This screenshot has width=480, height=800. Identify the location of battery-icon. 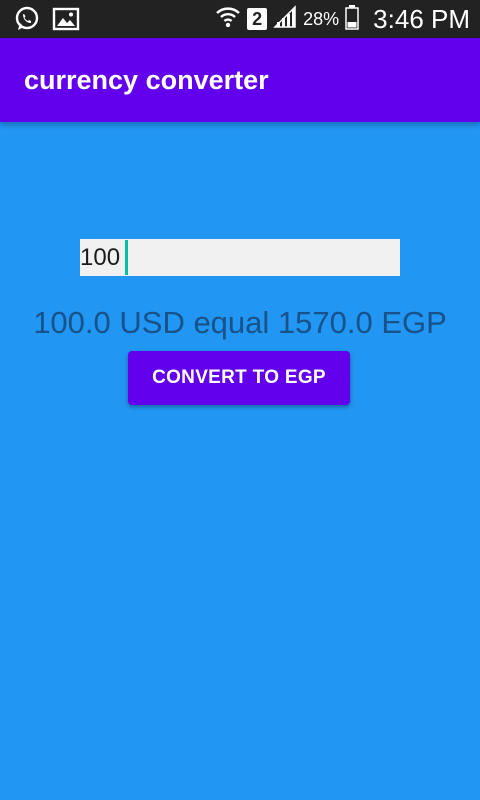
(352, 19).